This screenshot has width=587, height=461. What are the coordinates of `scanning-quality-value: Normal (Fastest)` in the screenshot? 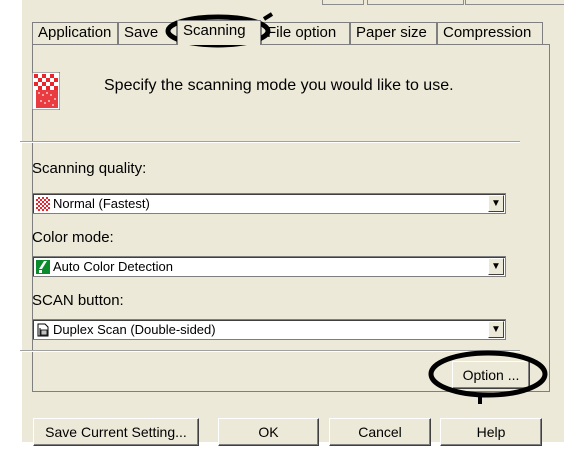 It's located at (101, 203).